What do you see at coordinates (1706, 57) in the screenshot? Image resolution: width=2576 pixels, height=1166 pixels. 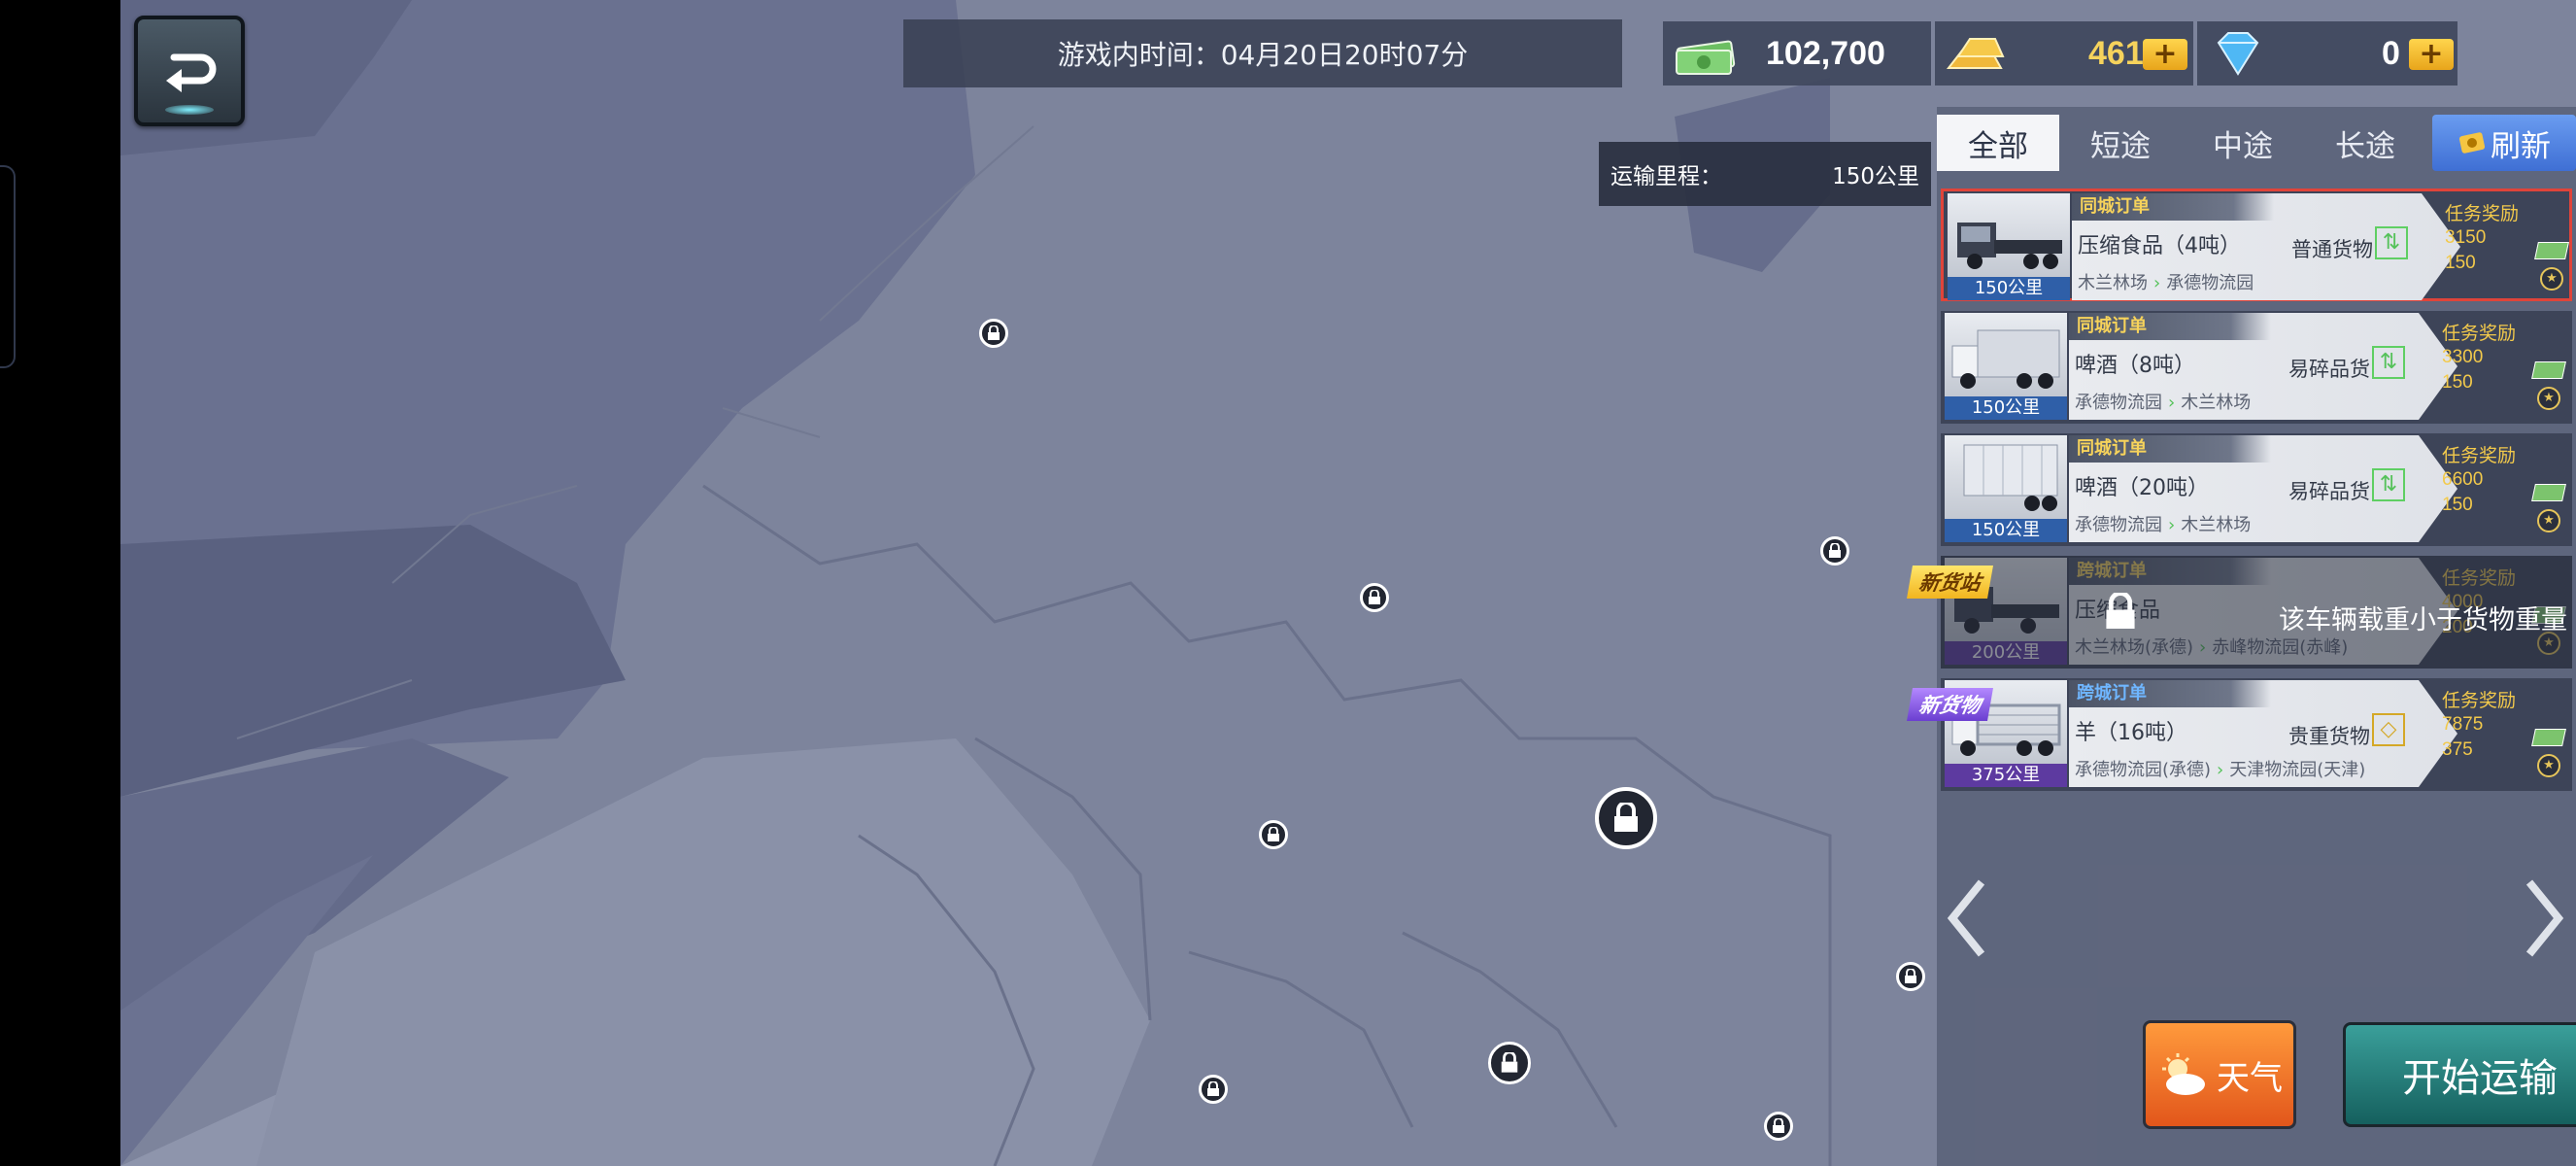 I see `cash-stack-icon` at bounding box center [1706, 57].